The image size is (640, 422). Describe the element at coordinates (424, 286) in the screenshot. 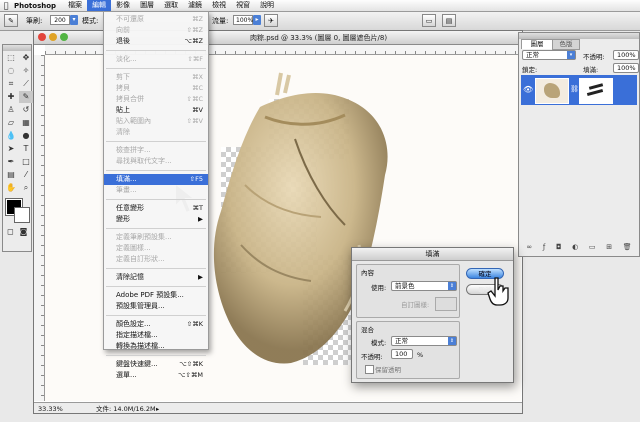

I see `use-select: 前景色 ⇕` at that location.